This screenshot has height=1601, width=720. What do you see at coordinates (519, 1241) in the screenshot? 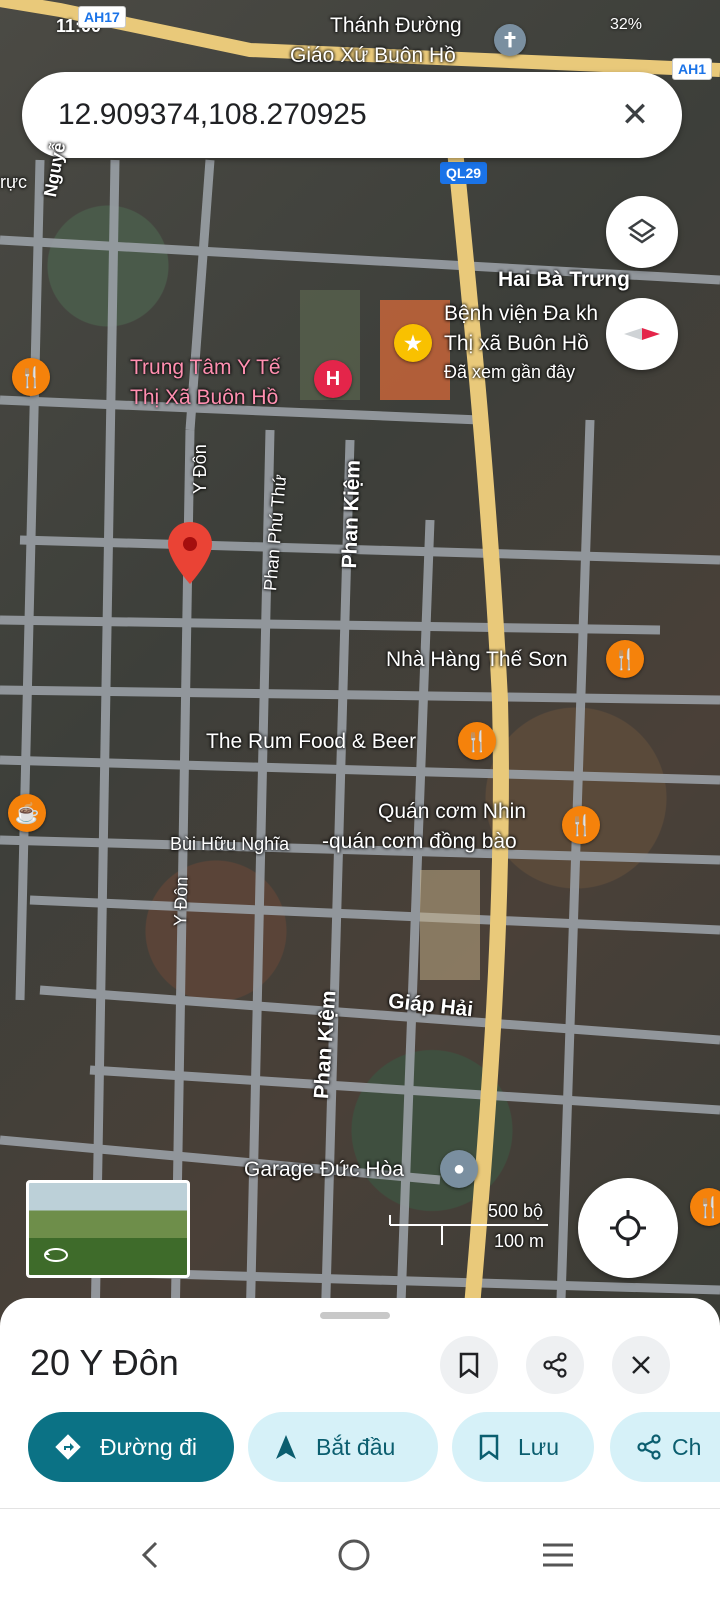
I see `scale-metric: 100 m` at bounding box center [519, 1241].